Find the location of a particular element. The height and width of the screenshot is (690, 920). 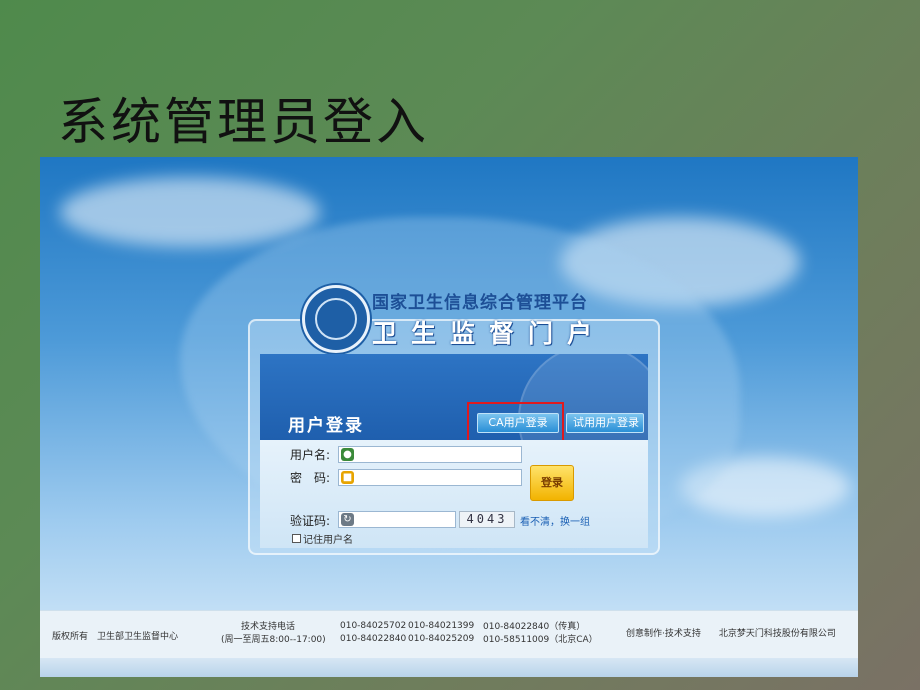

footer-phone: 010-84025702 is located at coordinates (373, 626).